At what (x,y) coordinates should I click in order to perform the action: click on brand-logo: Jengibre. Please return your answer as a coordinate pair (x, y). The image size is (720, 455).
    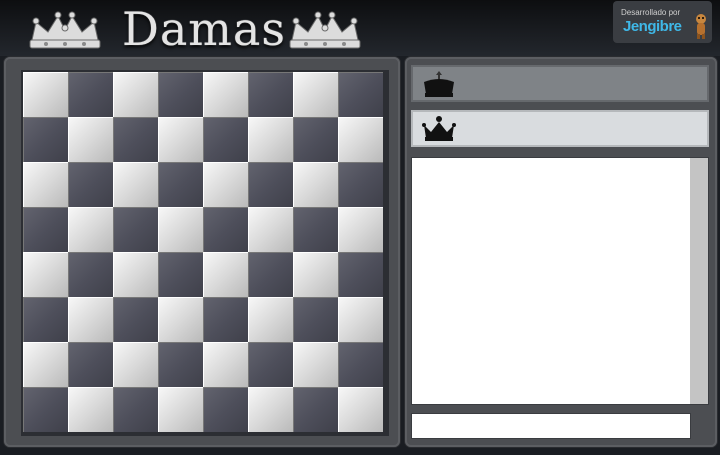
    Looking at the image, I should click on (652, 26).